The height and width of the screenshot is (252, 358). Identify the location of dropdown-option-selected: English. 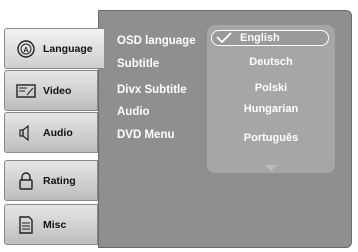
(270, 38).